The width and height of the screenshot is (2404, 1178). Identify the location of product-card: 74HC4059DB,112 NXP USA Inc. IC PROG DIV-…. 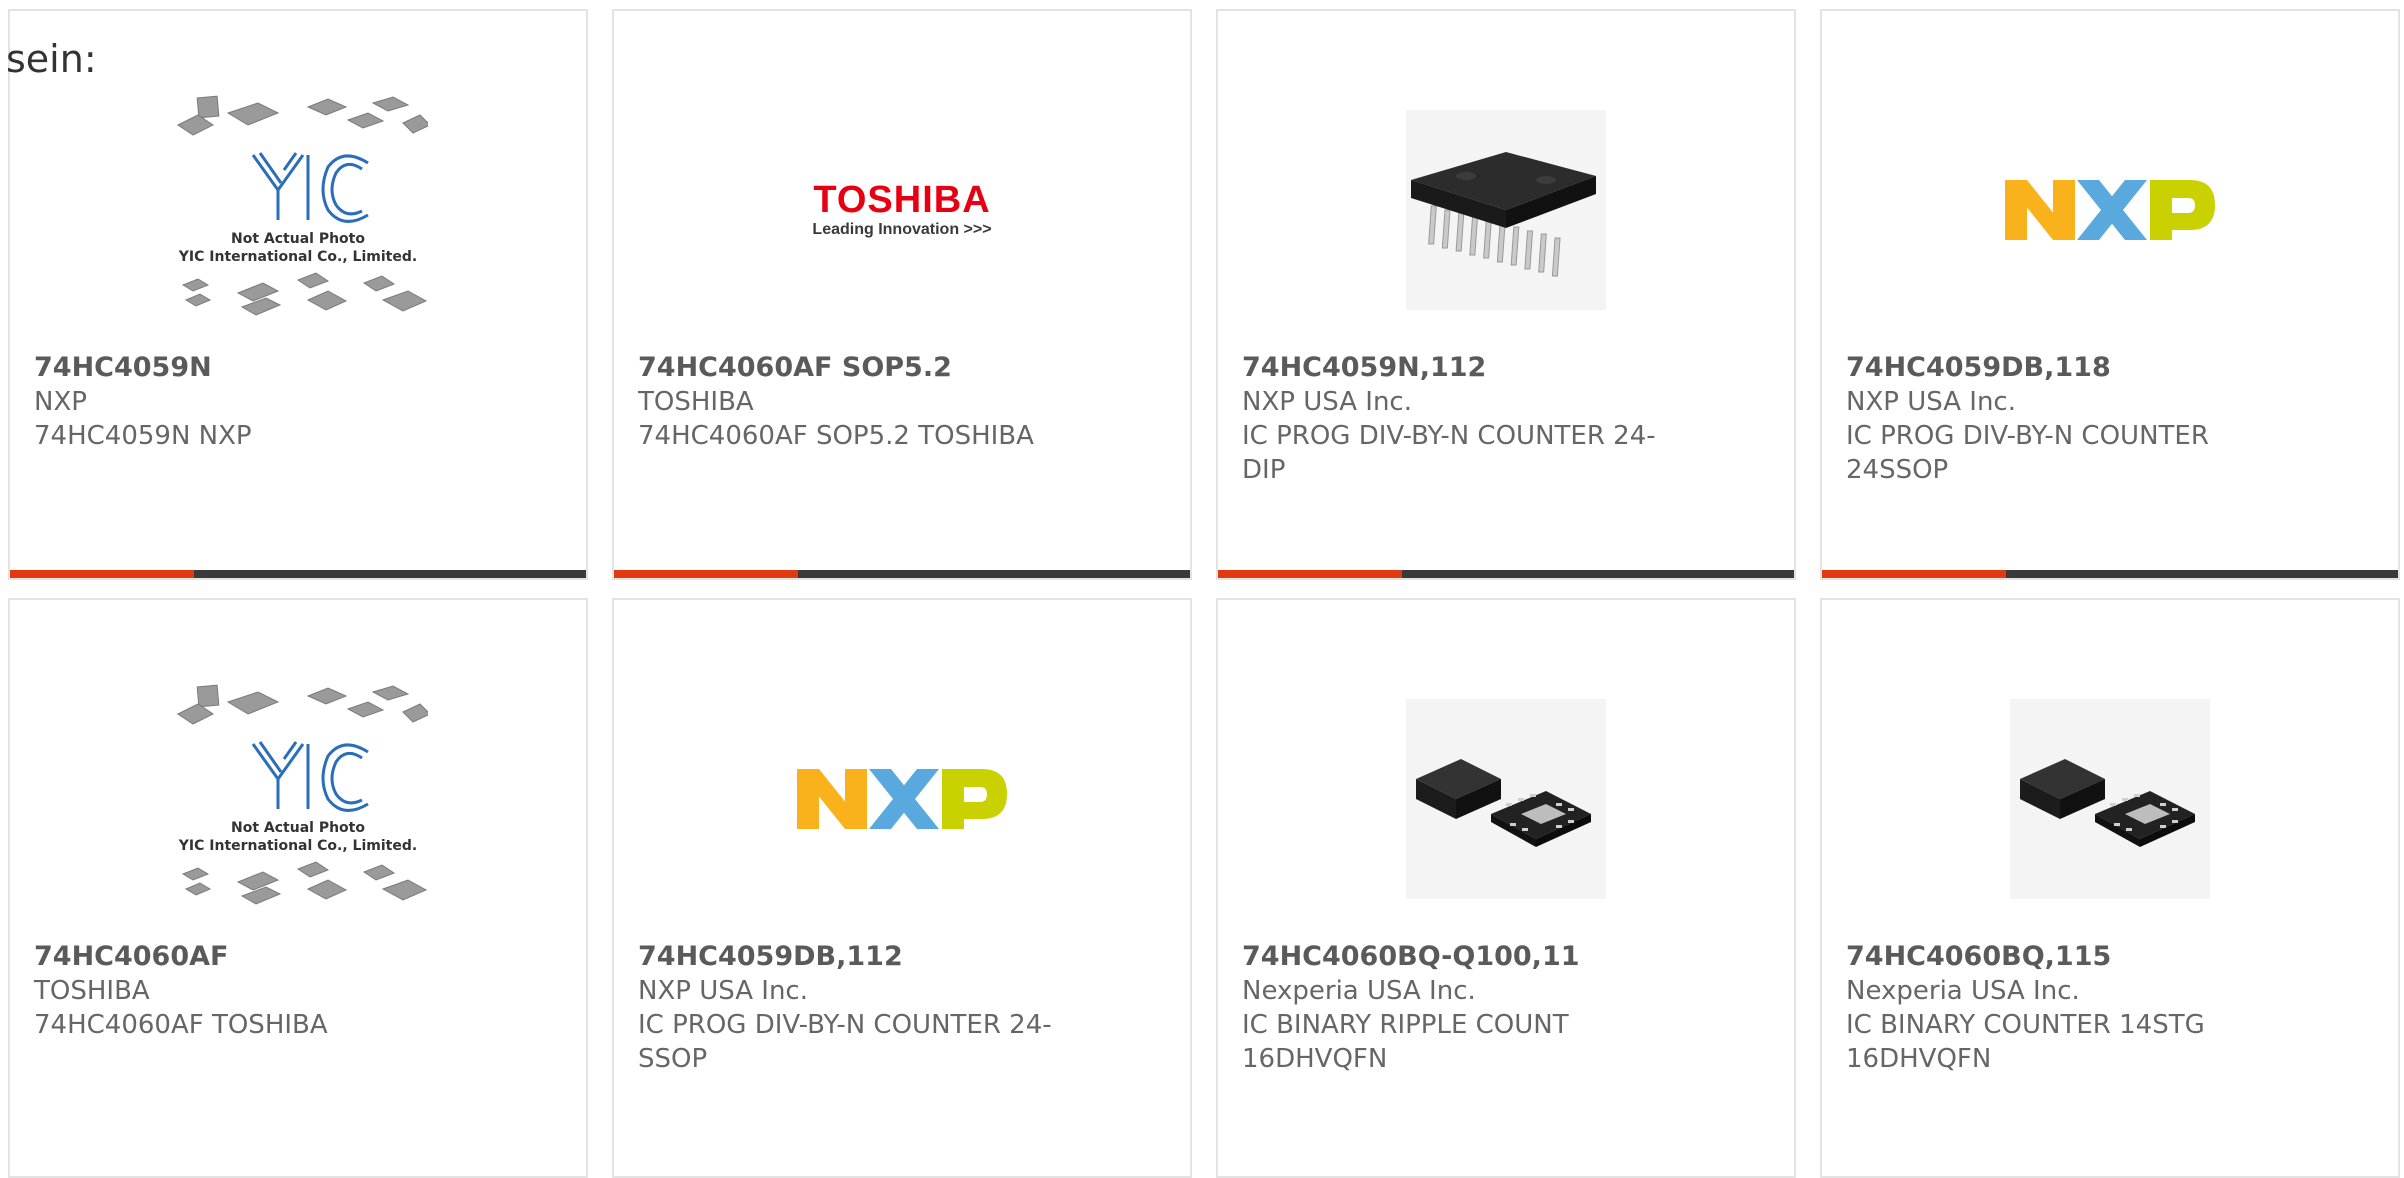
(902, 888).